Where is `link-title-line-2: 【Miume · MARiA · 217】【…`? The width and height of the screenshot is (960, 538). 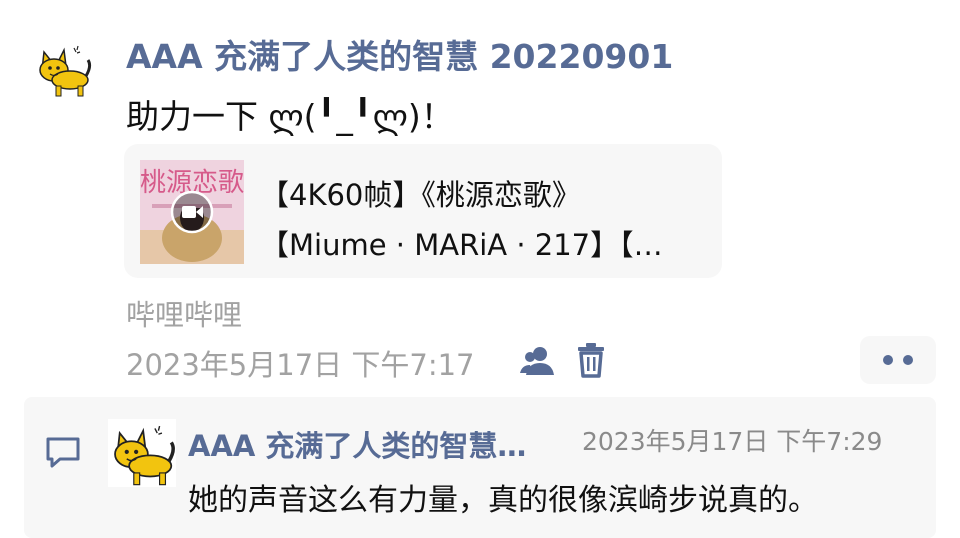 link-title-line-2: 【Miume · MARiA · 217】【… is located at coordinates (461, 245).